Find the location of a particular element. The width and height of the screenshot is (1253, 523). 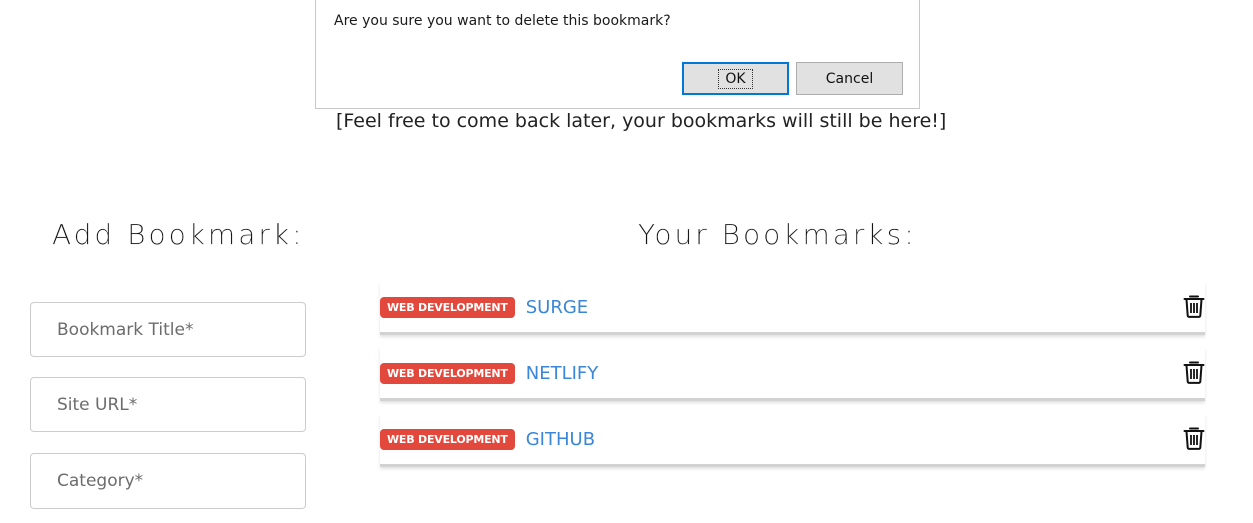

ok-button: OK is located at coordinates (735, 78).